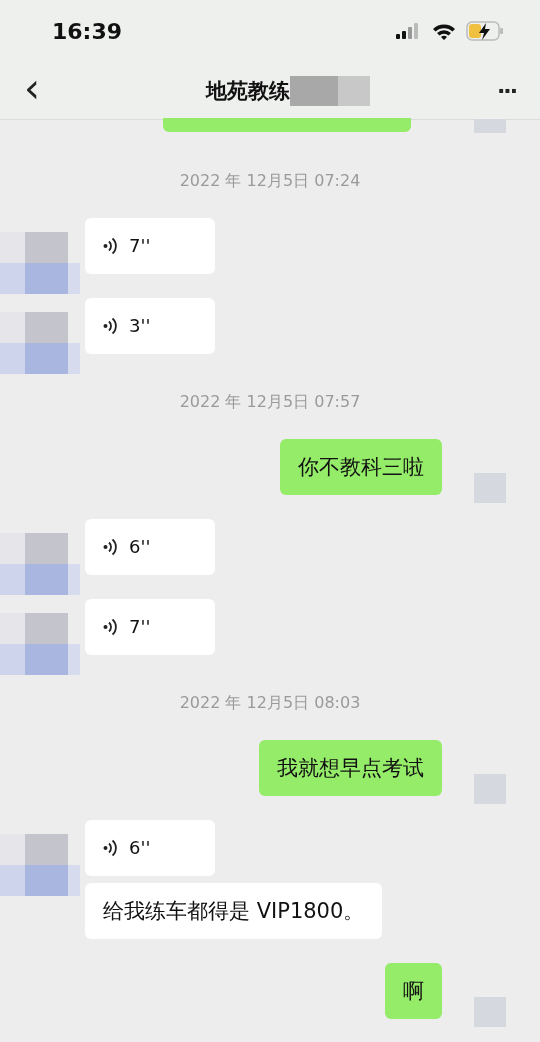 The width and height of the screenshot is (540, 1042). Describe the element at coordinates (413, 991) in the screenshot. I see `message-bubble: 啊` at that location.